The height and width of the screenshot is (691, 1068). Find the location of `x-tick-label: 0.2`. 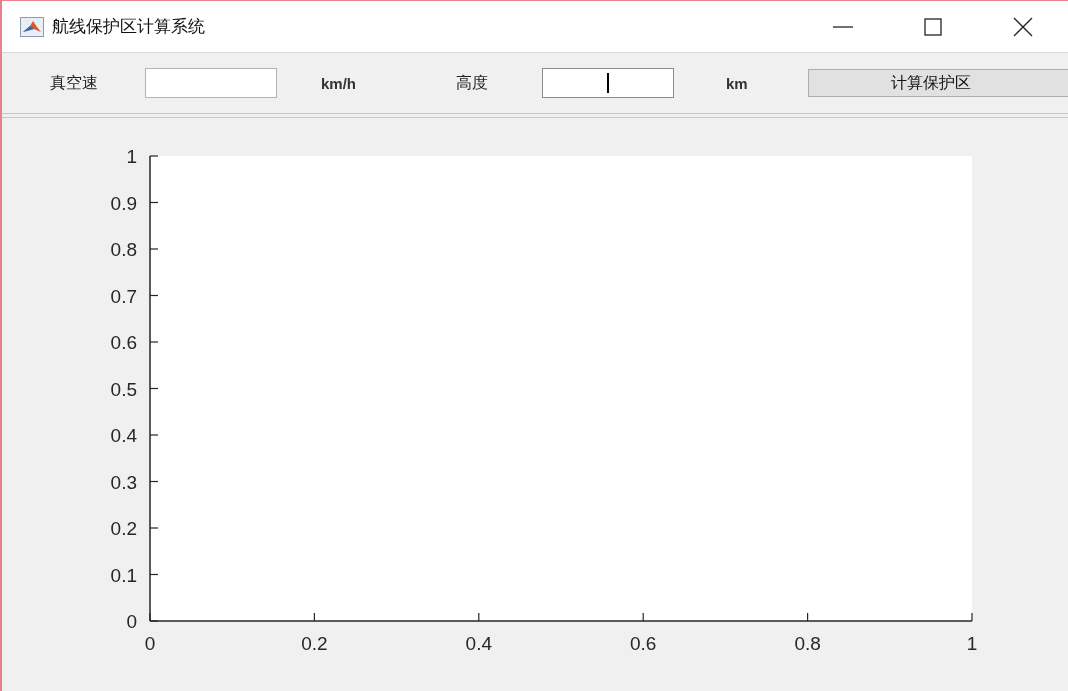

x-tick-label: 0.2 is located at coordinates (314, 643).